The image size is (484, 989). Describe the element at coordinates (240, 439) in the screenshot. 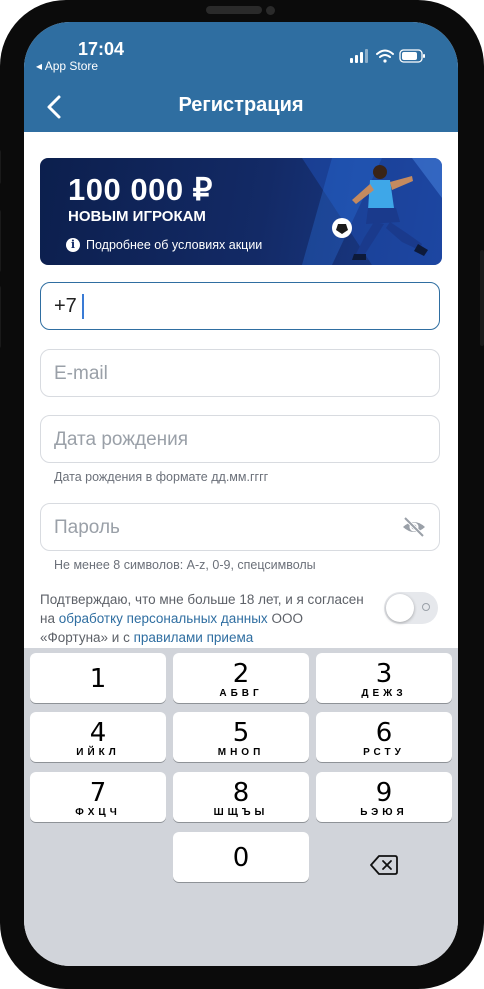

I see `birthdate-field: Дата рождения` at that location.